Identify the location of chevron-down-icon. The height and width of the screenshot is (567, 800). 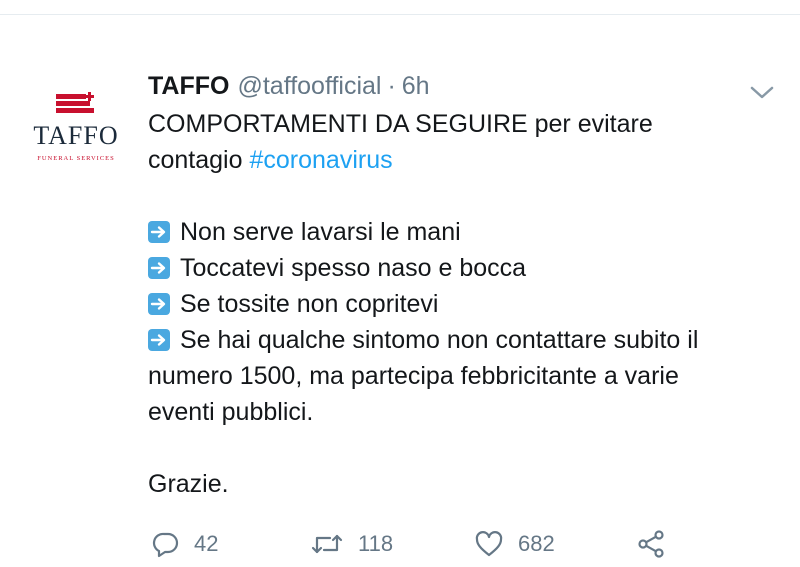
(762, 93).